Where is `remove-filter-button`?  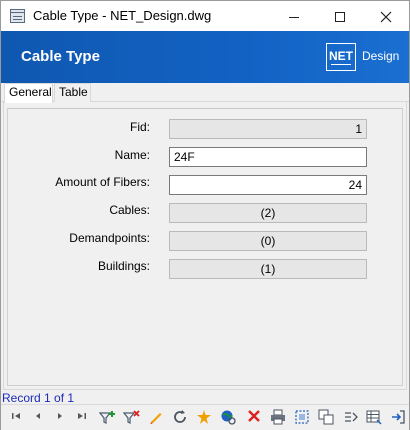 remove-filter-button is located at coordinates (131, 418).